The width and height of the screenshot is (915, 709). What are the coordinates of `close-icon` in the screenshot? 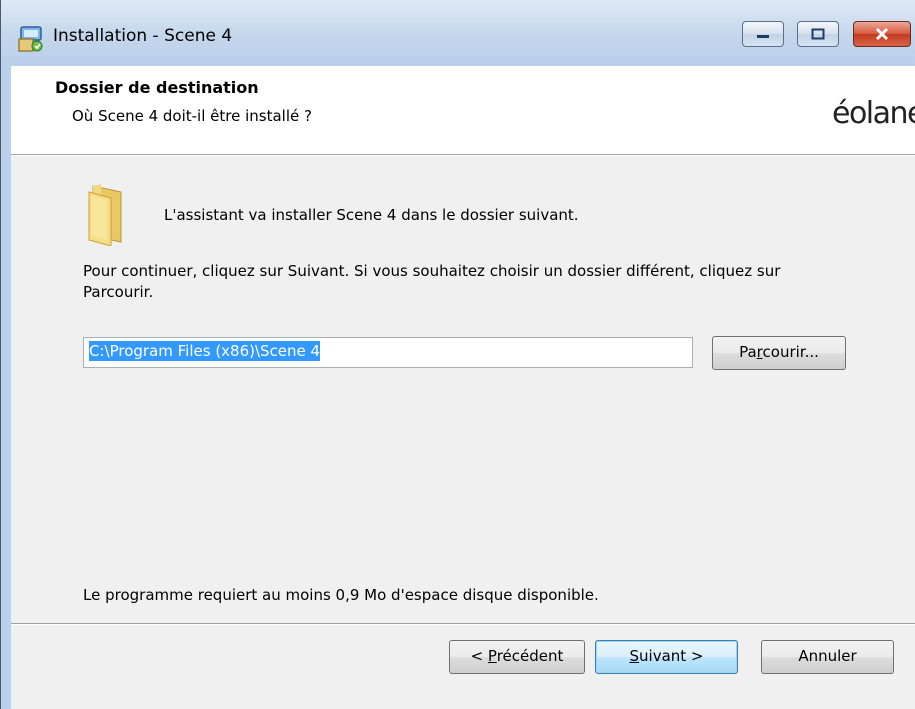 It's located at (882, 34).